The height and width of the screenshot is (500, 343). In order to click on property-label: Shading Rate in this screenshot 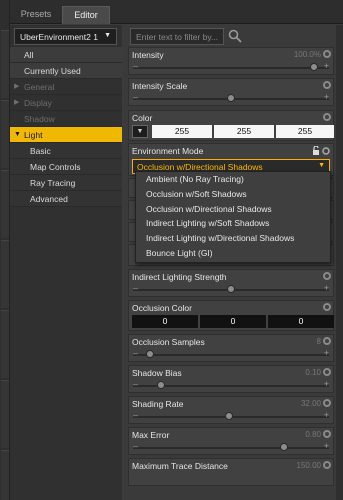, I will do `click(158, 404)`.